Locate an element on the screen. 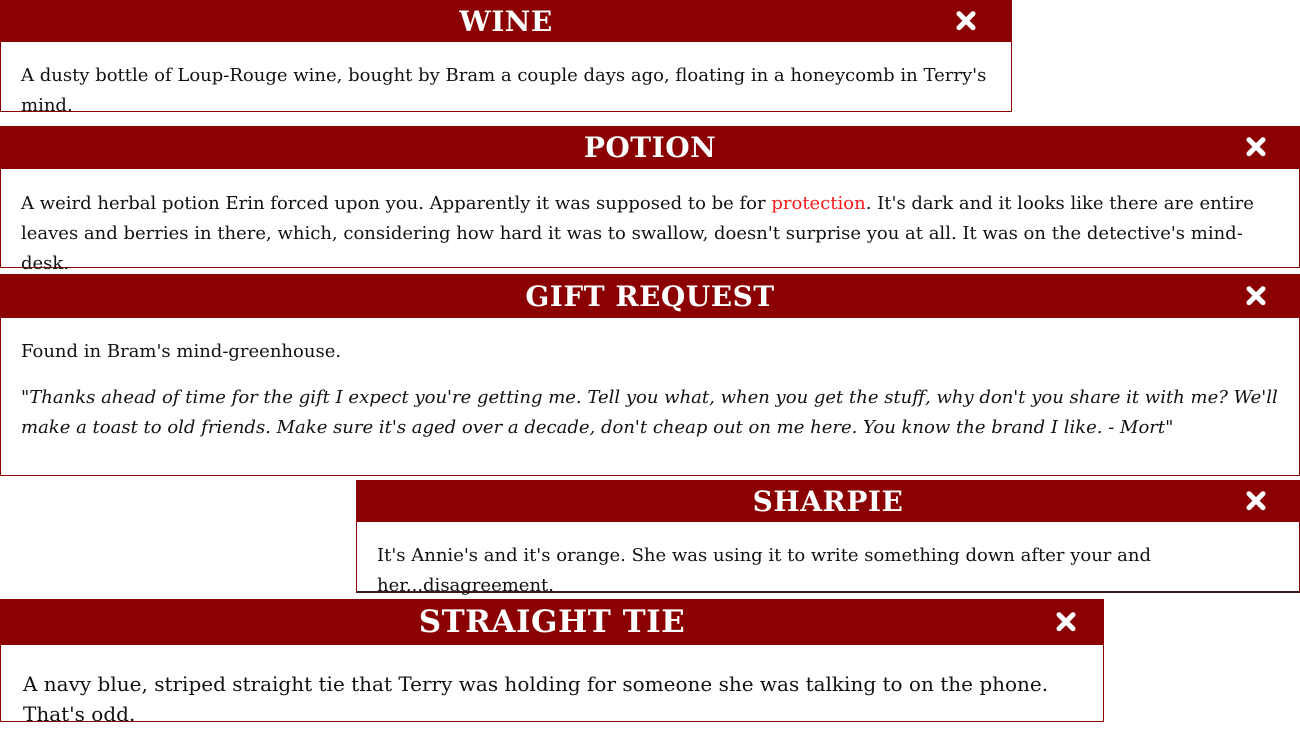  card-header: STRAIGHT TIE is located at coordinates (552, 622).